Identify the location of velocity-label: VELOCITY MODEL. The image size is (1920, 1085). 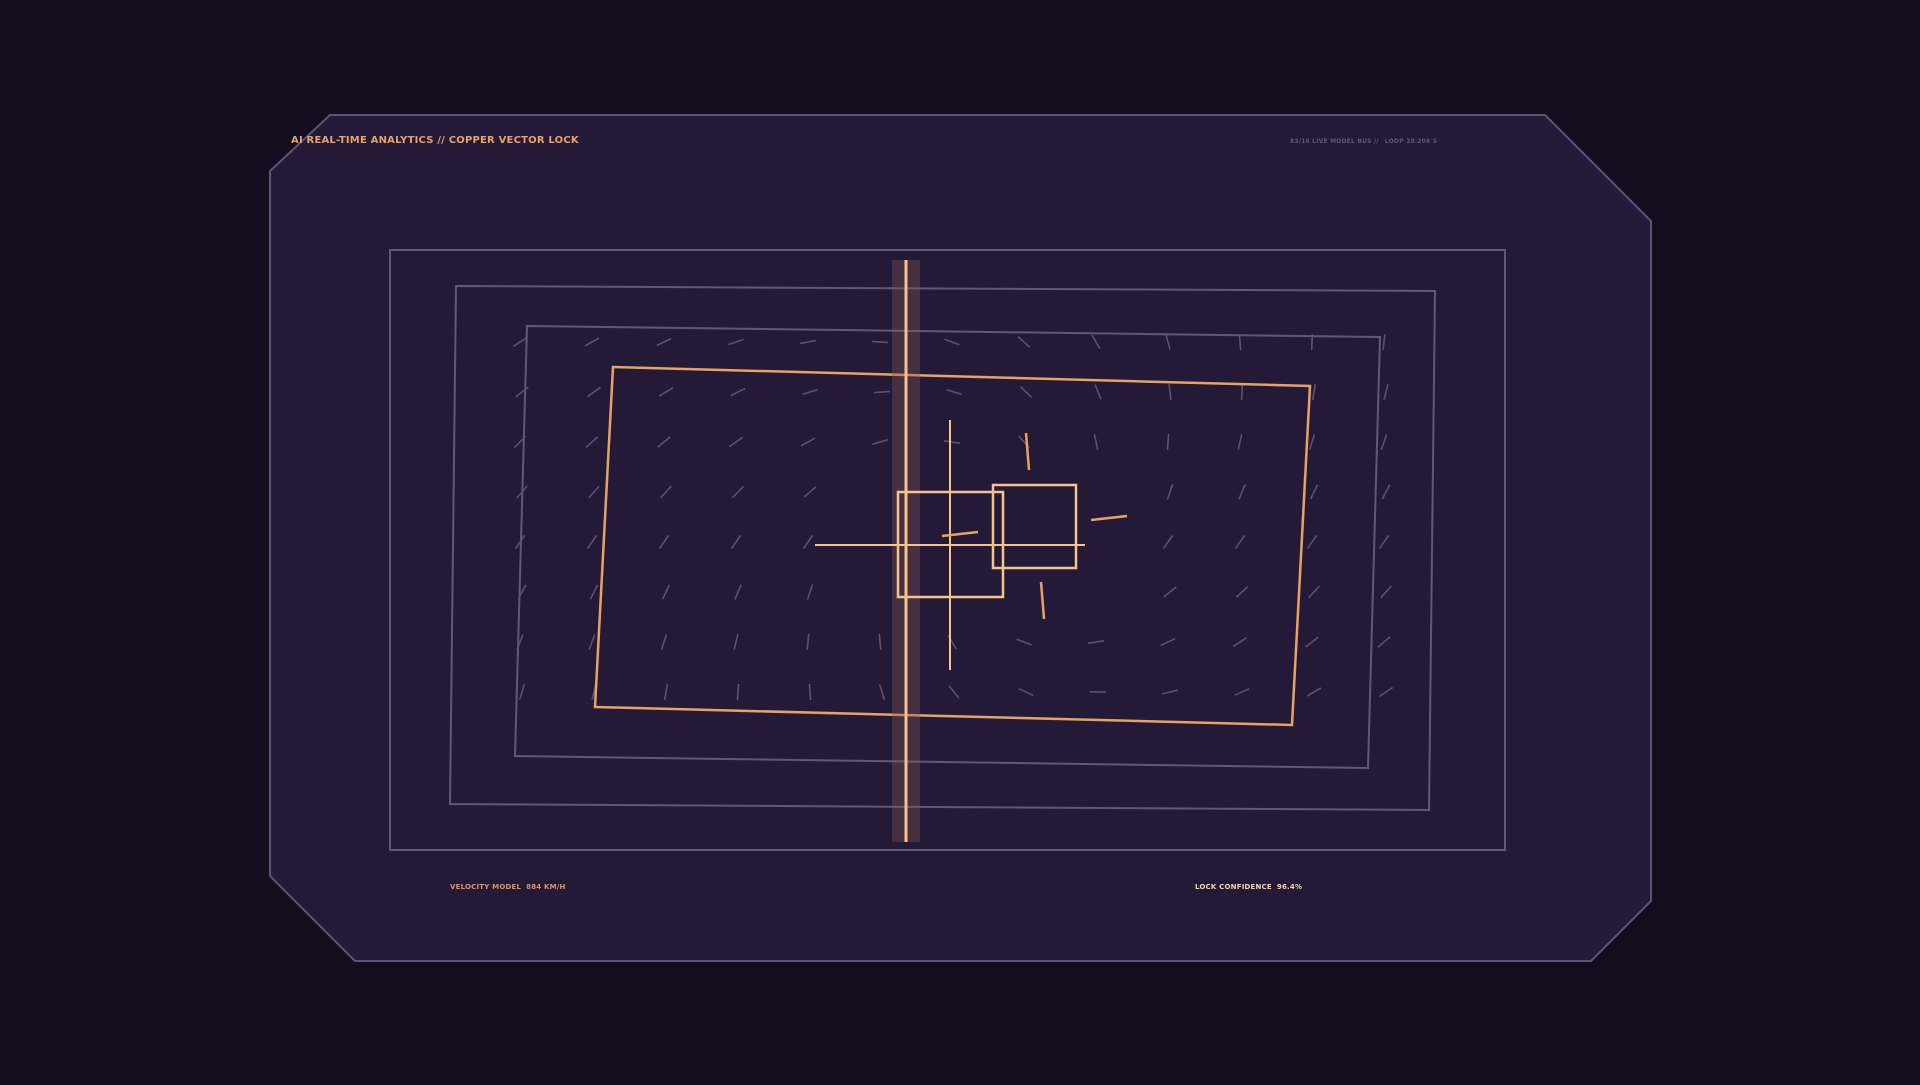
(485, 887).